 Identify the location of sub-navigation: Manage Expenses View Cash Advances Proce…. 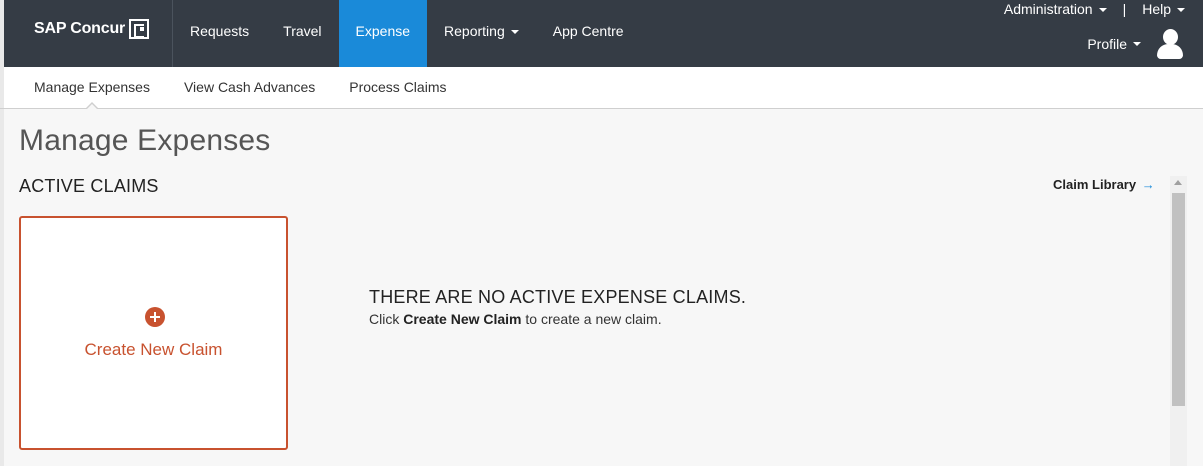
(601, 88).